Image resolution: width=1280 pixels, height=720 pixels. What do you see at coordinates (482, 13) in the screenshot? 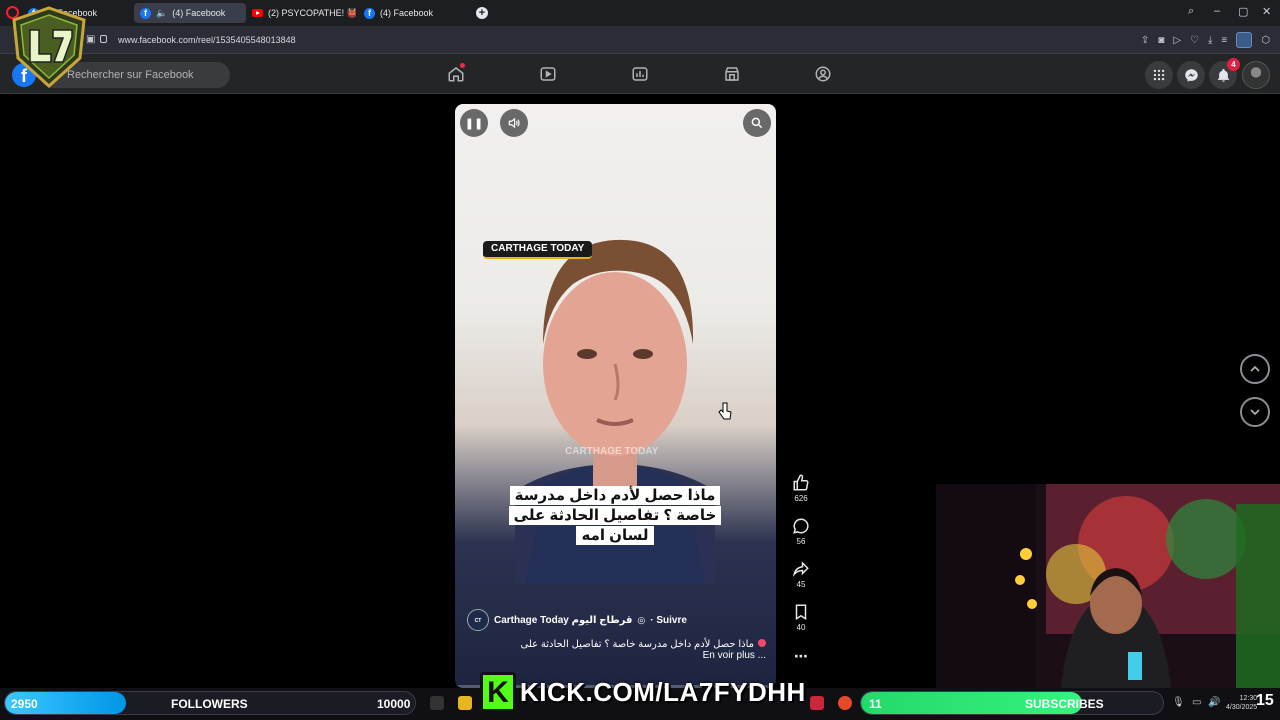
I see `new-tab-plus-icon: +` at bounding box center [482, 13].